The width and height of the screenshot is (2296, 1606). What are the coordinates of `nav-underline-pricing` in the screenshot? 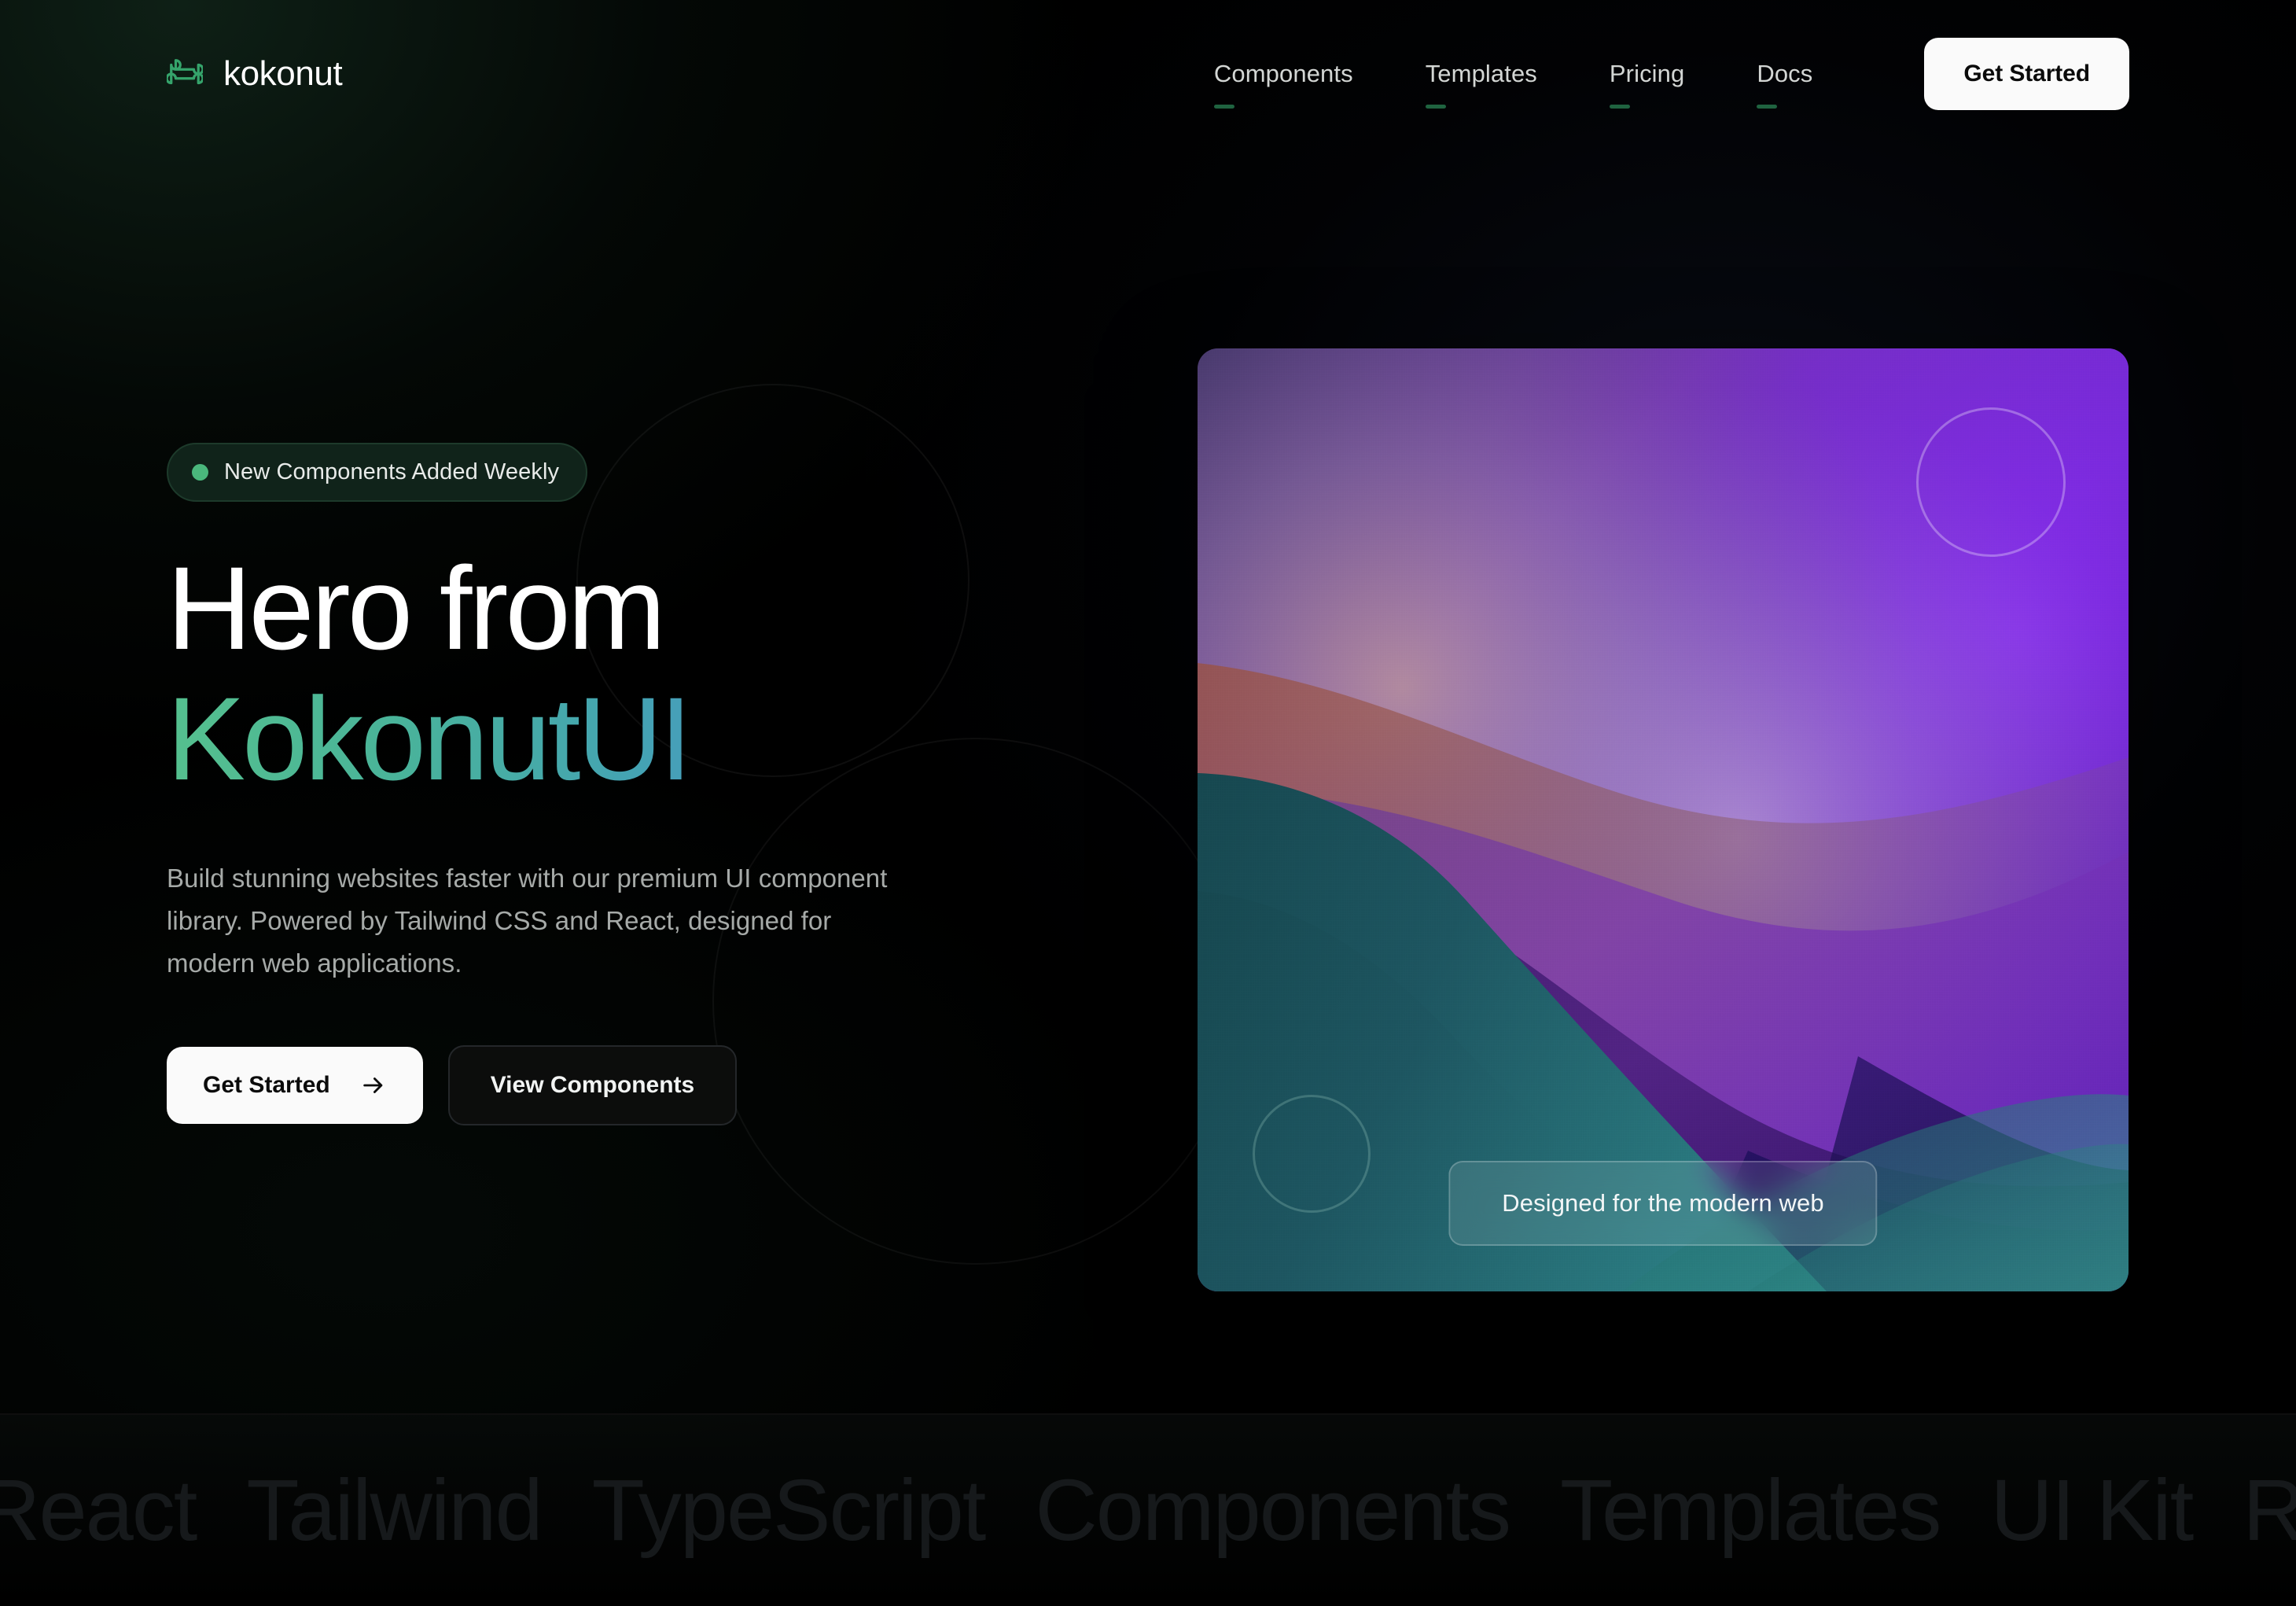 It's located at (1620, 107).